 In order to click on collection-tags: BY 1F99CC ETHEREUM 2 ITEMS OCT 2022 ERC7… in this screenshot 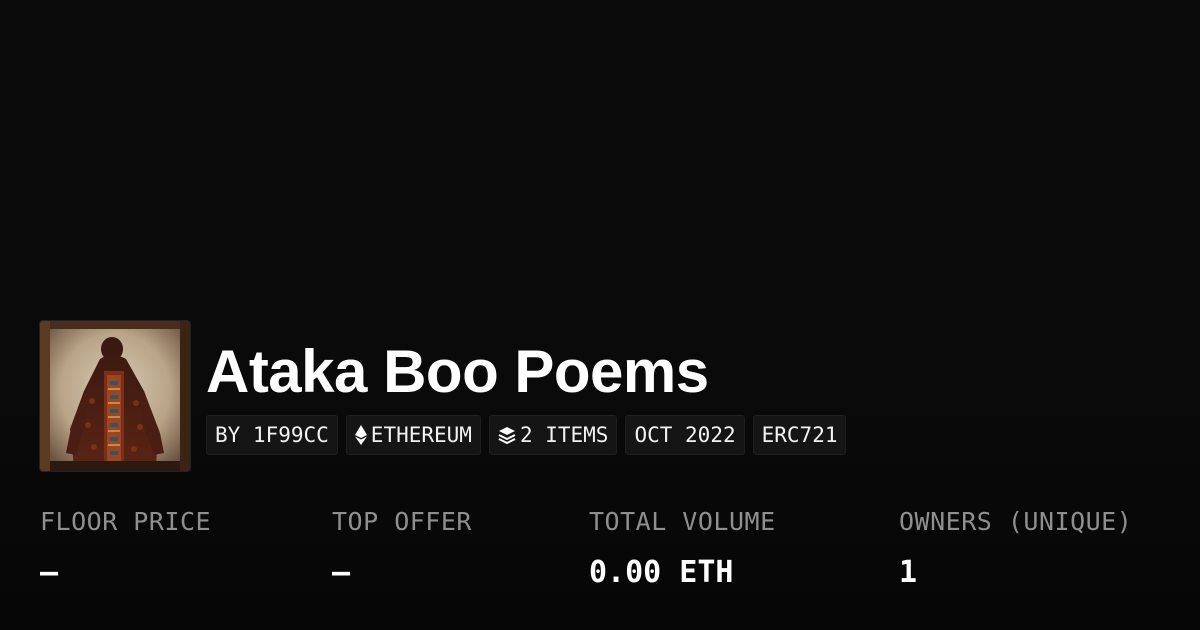, I will do `click(526, 435)`.